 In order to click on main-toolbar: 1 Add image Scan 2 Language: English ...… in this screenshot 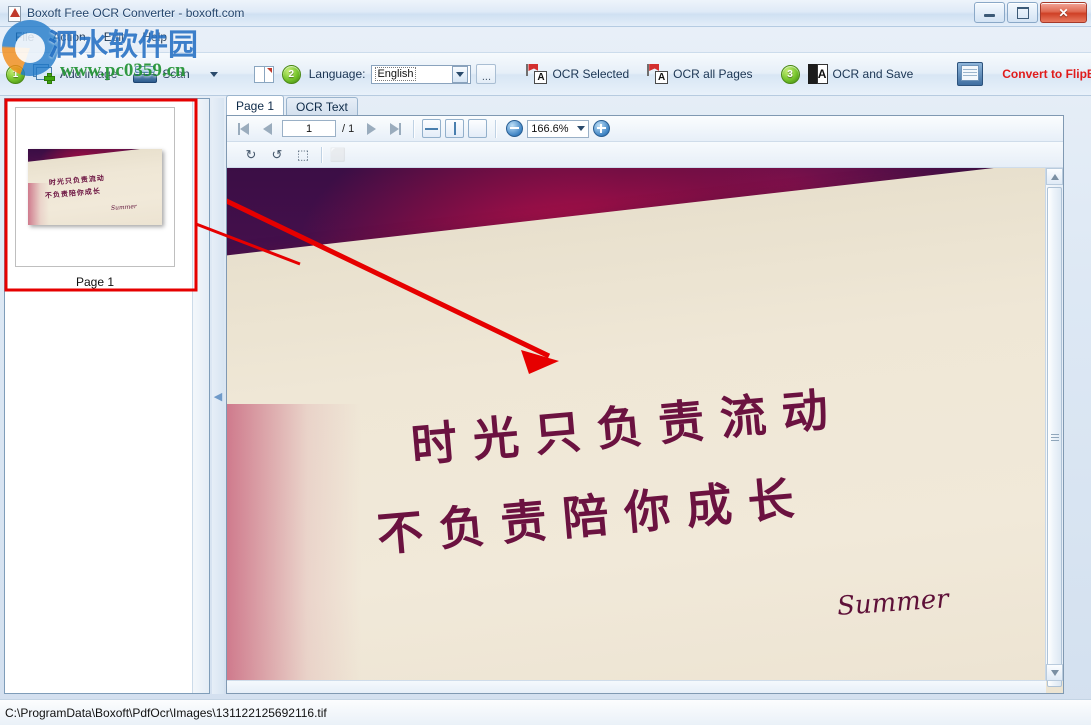, I will do `click(545, 74)`.